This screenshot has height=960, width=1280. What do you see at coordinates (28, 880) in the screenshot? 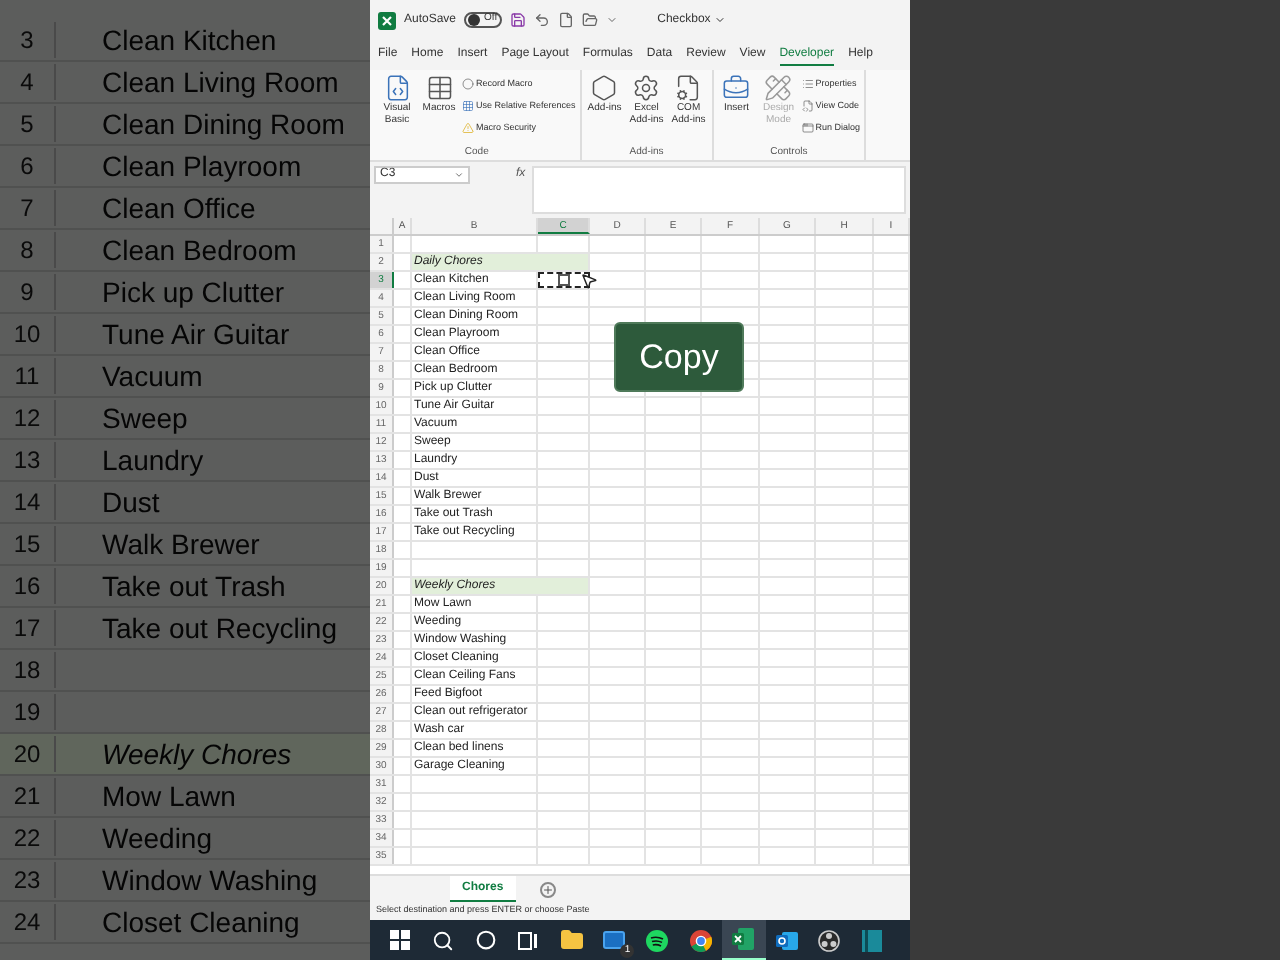
I see `row-number: 23` at bounding box center [28, 880].